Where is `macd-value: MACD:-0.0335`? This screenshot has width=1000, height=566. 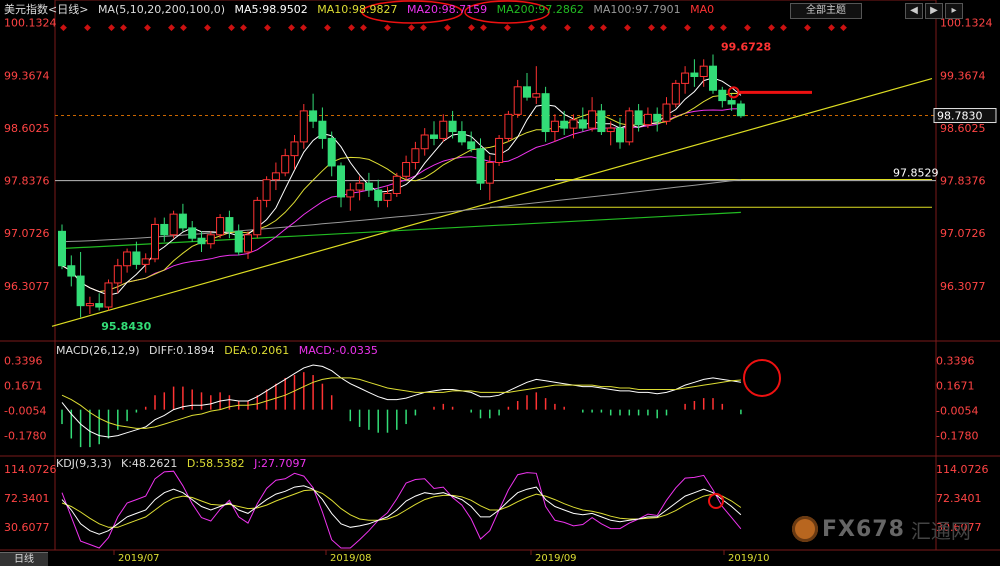 macd-value: MACD:-0.0335 is located at coordinates (338, 350).